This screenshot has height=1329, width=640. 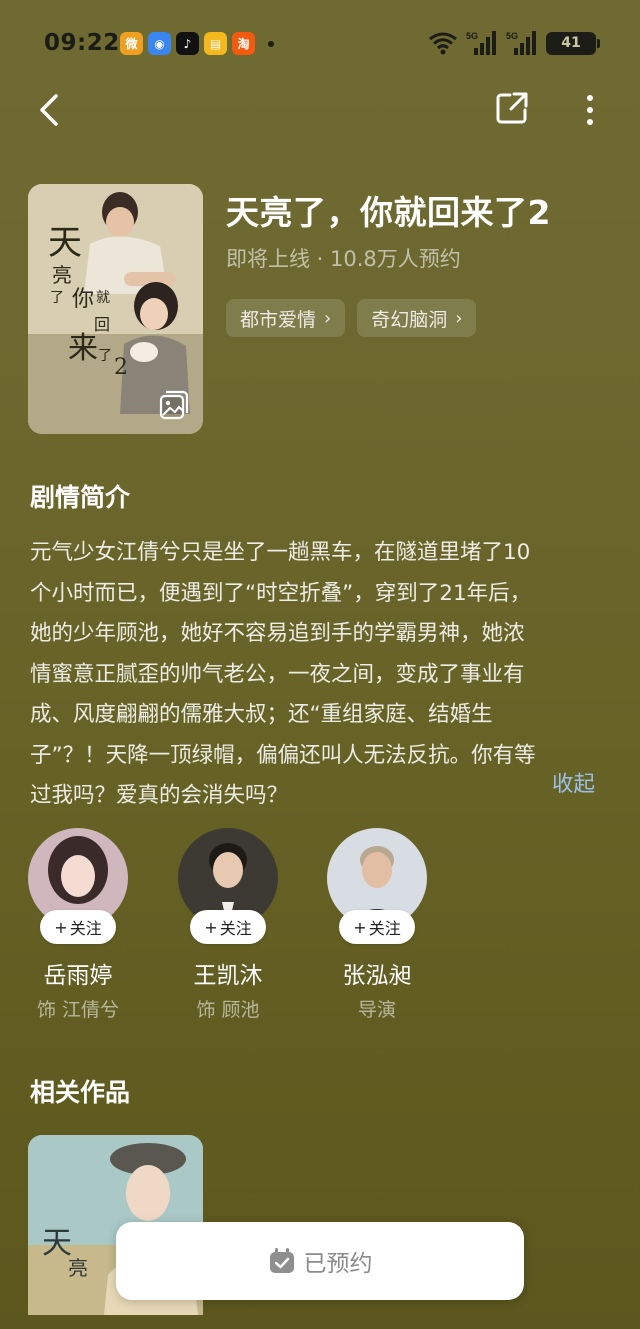 I want to click on collapse-link: 收起, so click(x=573, y=782).